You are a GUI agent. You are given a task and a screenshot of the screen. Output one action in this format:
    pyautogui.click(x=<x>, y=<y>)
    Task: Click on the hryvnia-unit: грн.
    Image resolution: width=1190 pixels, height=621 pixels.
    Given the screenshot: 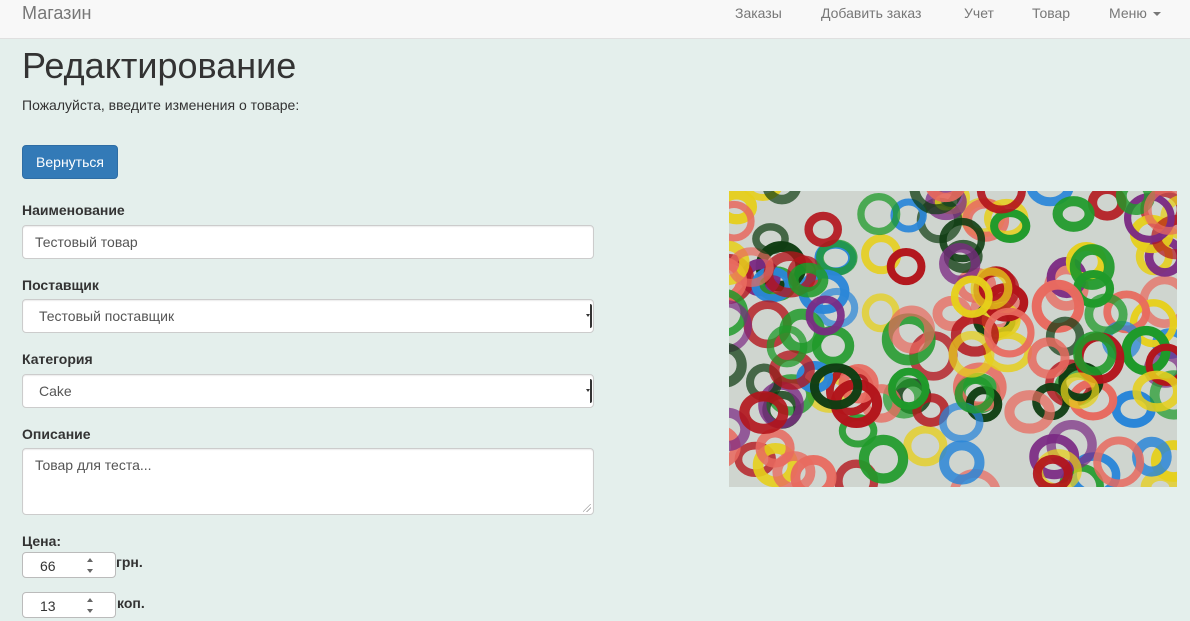 What is the action you would take?
    pyautogui.click(x=129, y=562)
    